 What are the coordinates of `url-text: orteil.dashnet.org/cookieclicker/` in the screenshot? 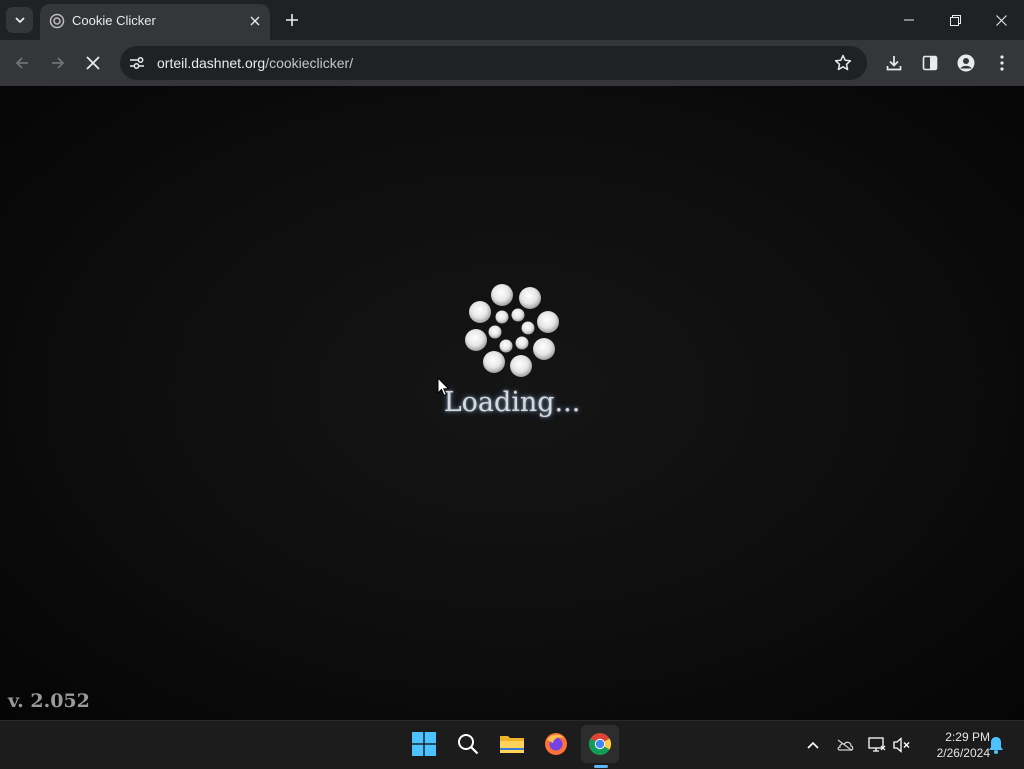 It's located at (255, 63).